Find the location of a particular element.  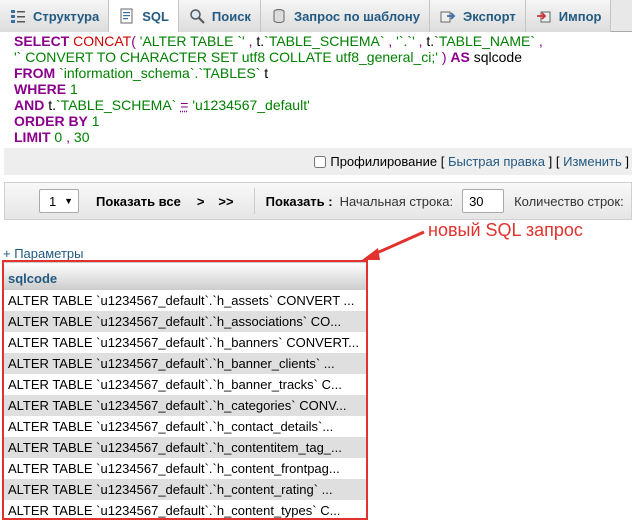

sql-identifier: `information_schema`.`TABLES` is located at coordinates (158, 73).